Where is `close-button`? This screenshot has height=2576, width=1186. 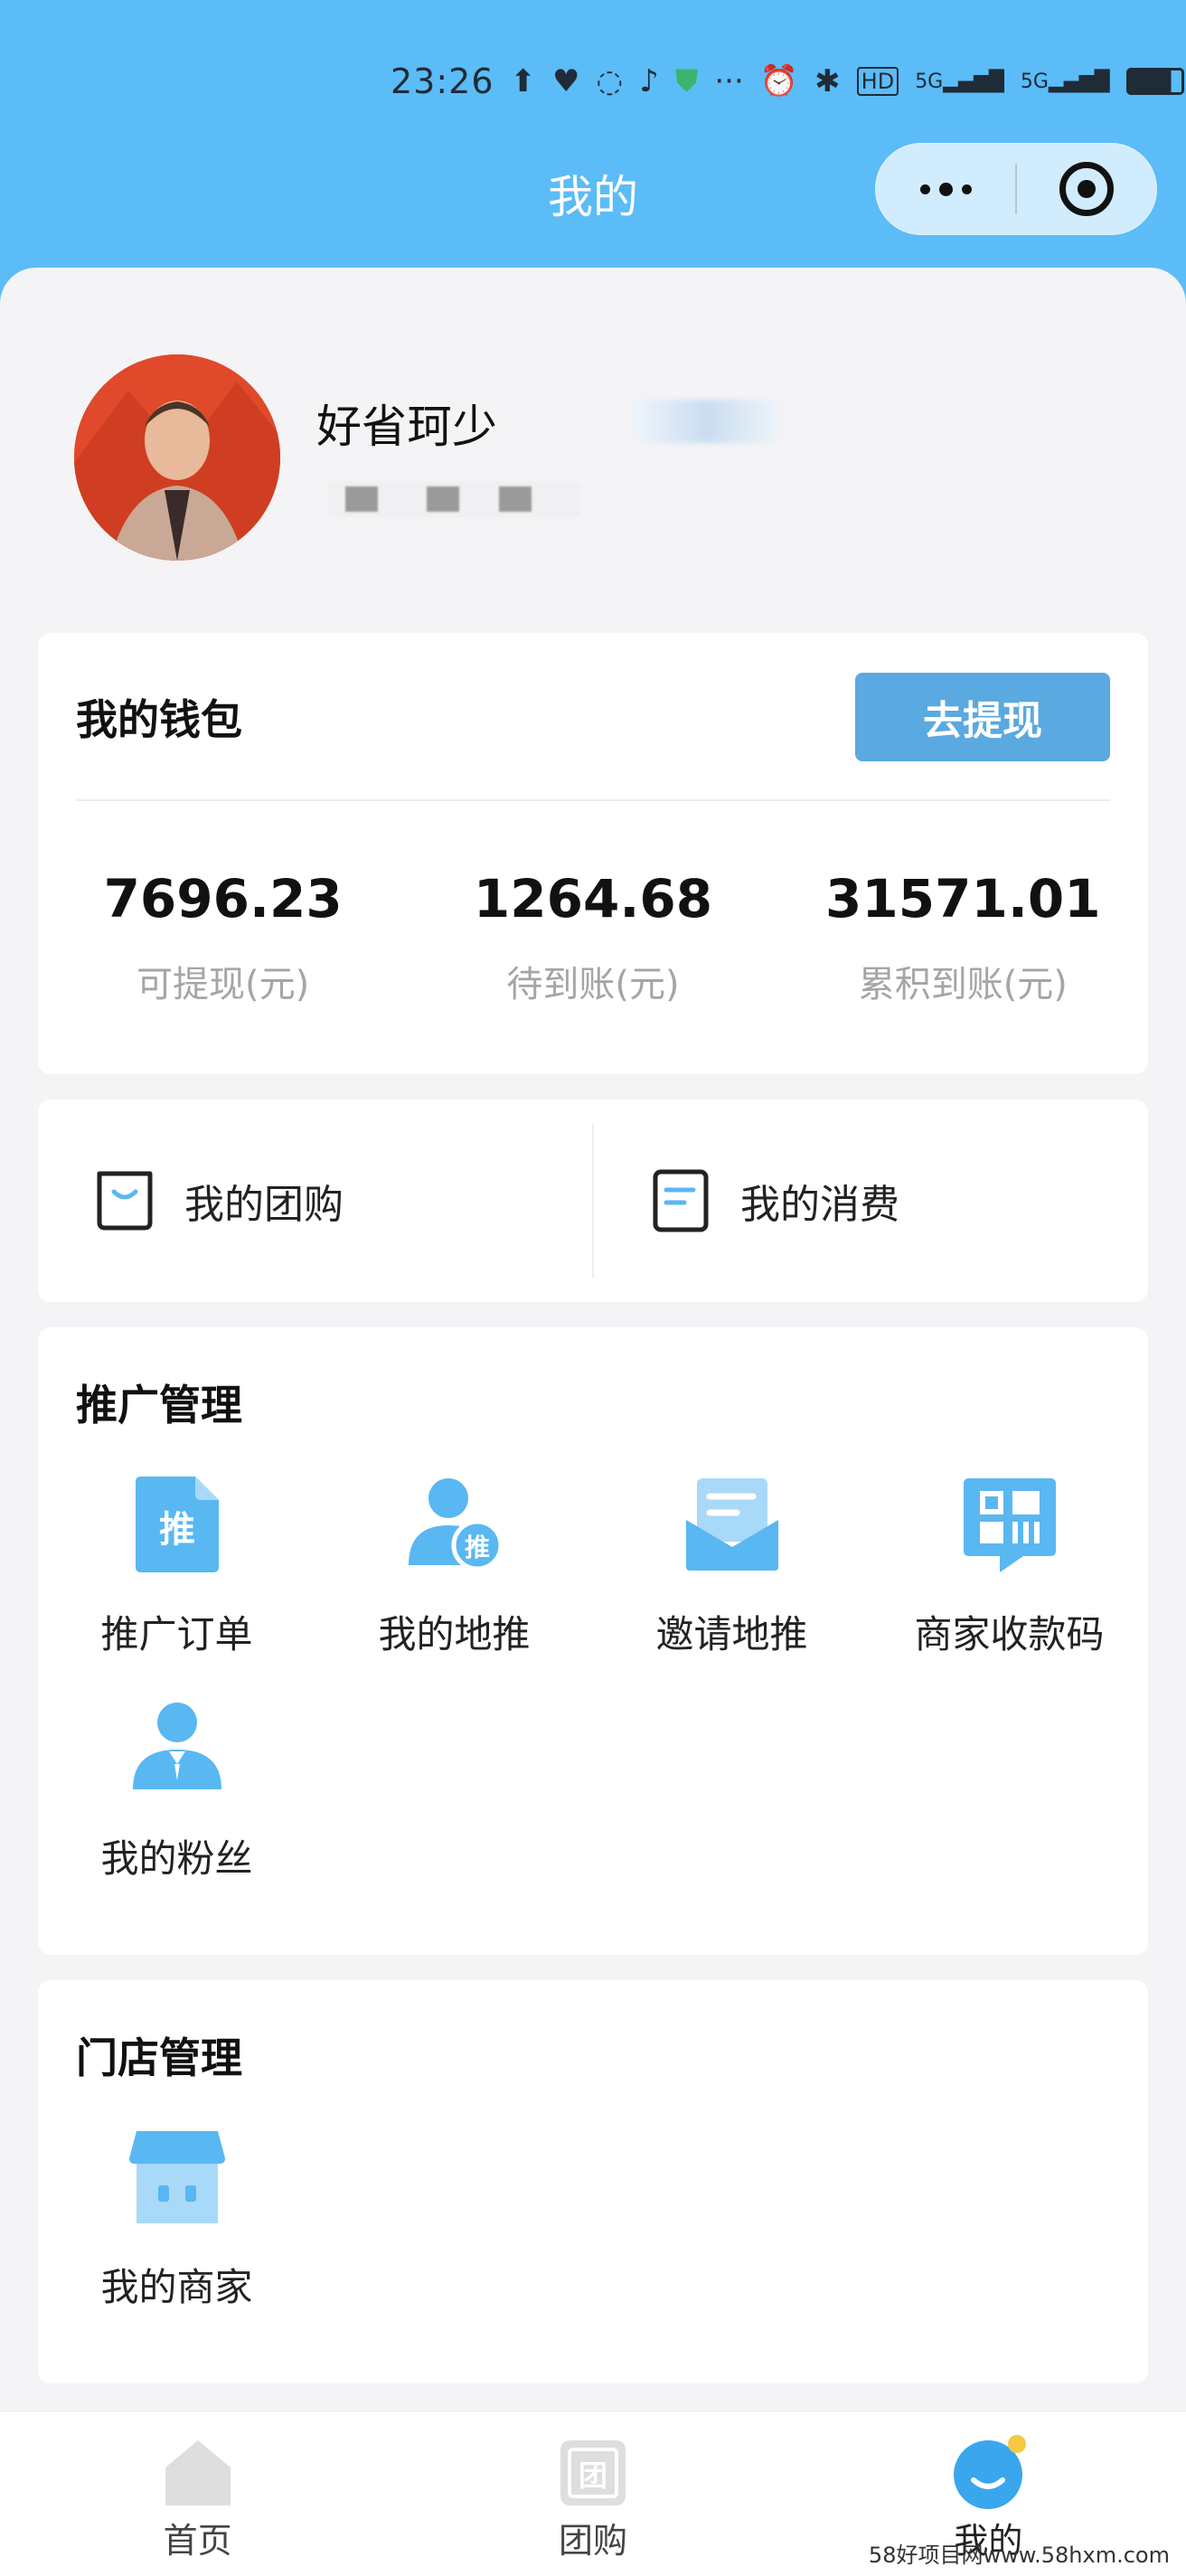
close-button is located at coordinates (1086, 189).